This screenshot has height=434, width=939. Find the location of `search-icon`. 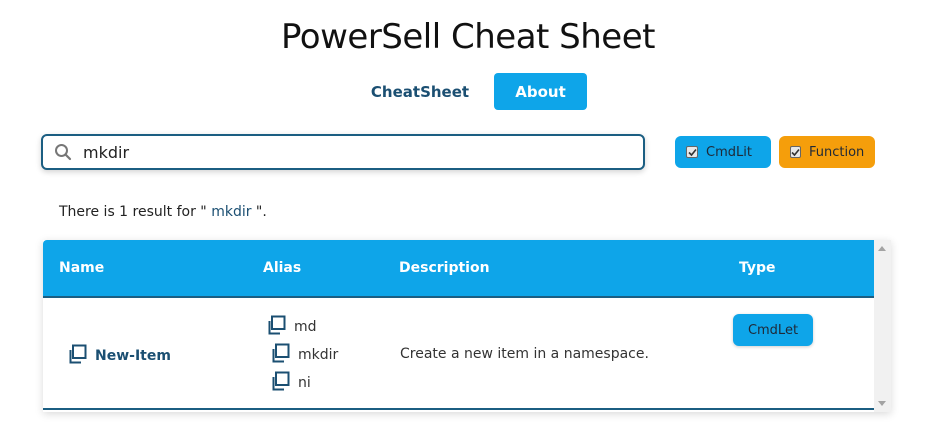

search-icon is located at coordinates (63, 152).